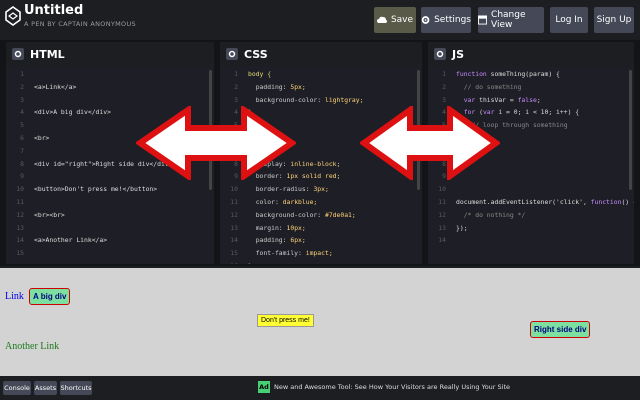 This screenshot has width=640, height=400. I want to click on preview-link: Link, so click(14, 296).